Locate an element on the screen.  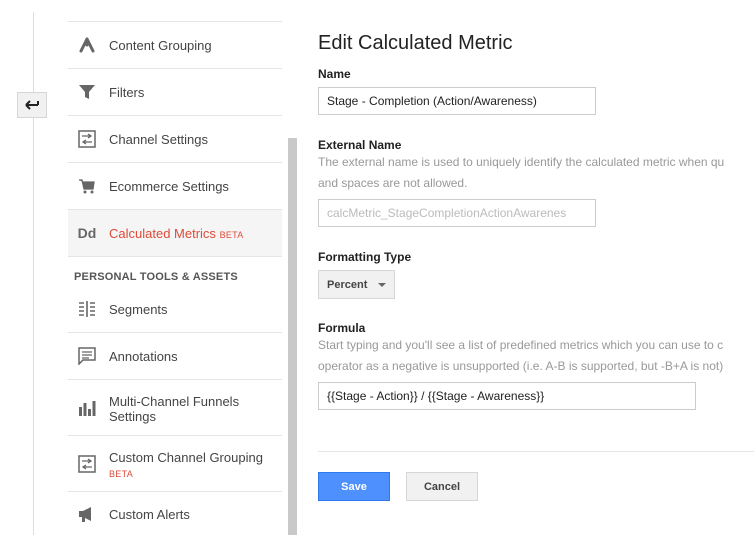
external-name-help-line2: and spaces are not allowed. is located at coordinates (393, 183).